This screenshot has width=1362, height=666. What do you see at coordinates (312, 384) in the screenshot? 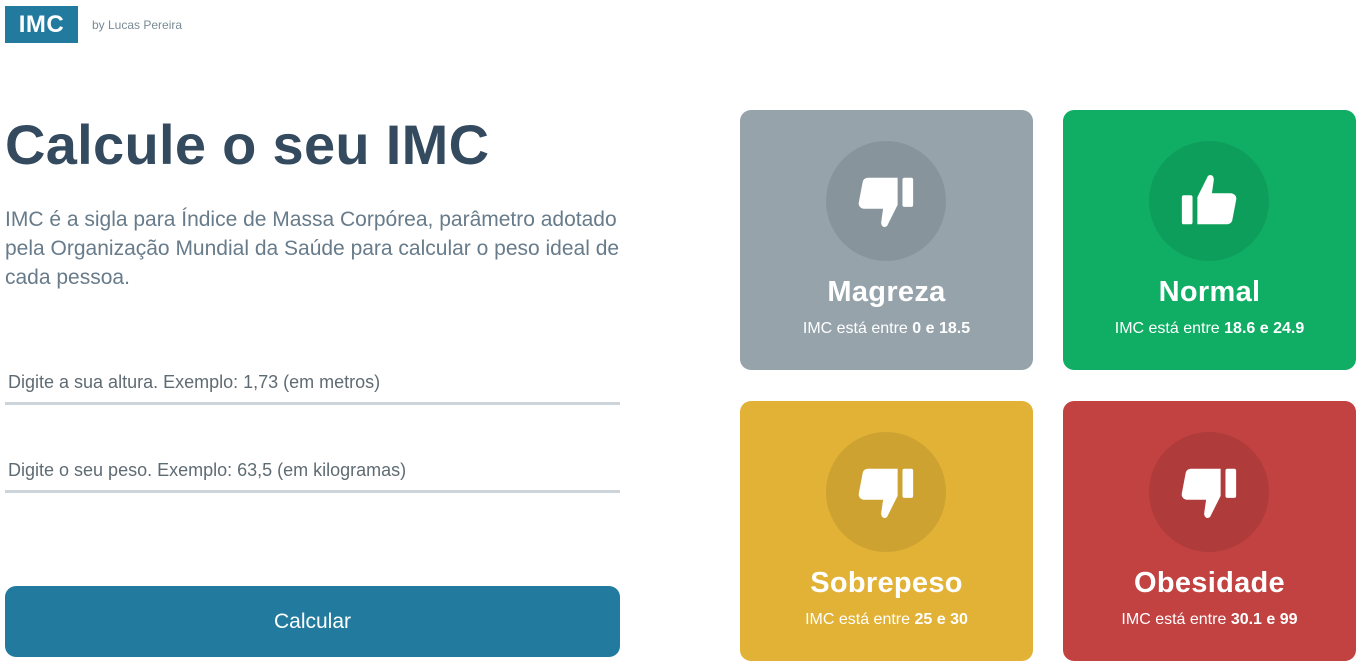
I see `height-input` at bounding box center [312, 384].